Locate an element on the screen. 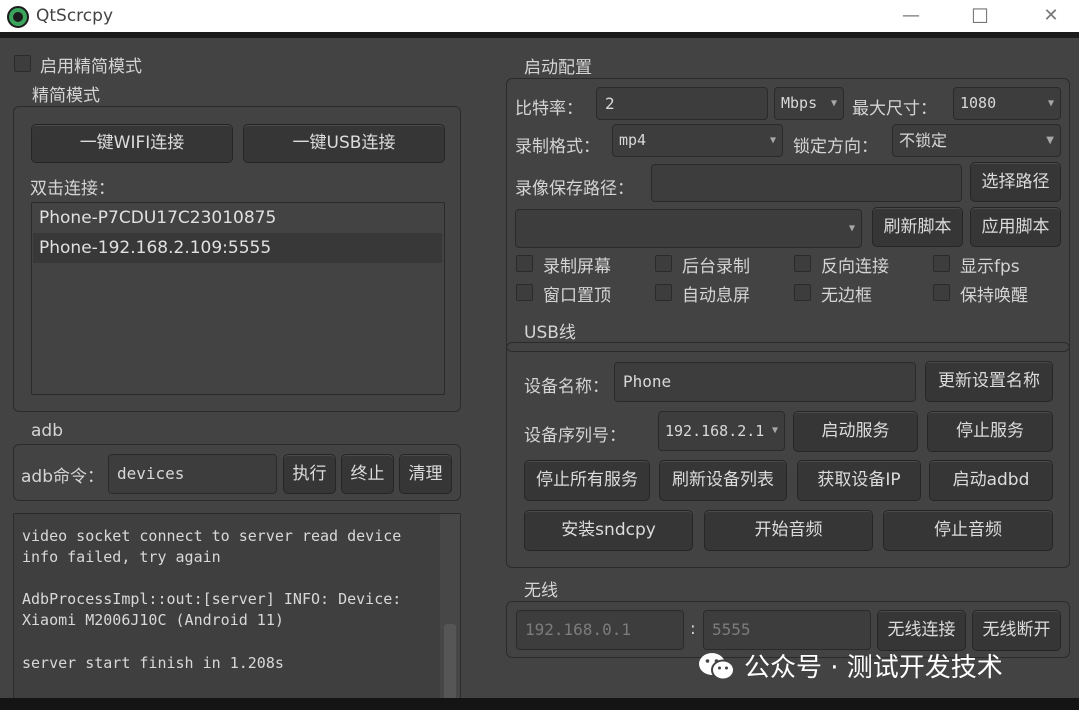 This screenshot has width=1079, height=710. wireless-disconnect-button: 无线断开 is located at coordinates (1016, 630).